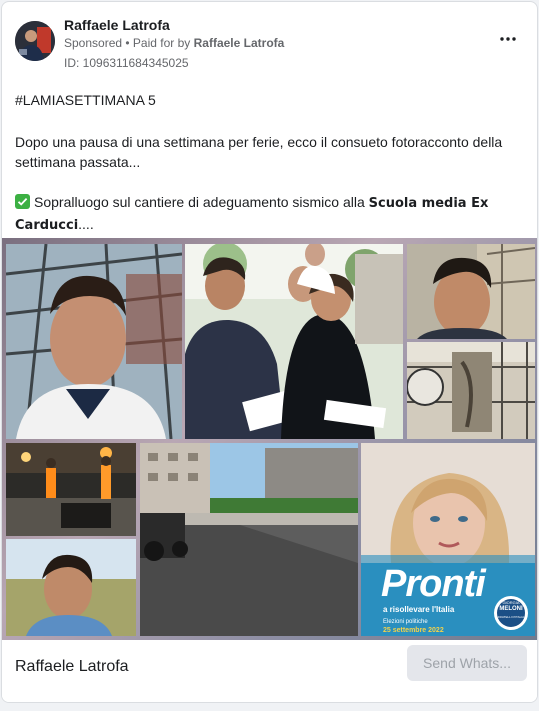 The image size is (539, 711). What do you see at coordinates (511, 602) in the screenshot?
I see `poster-logo-top: GIORGIA` at bounding box center [511, 602].